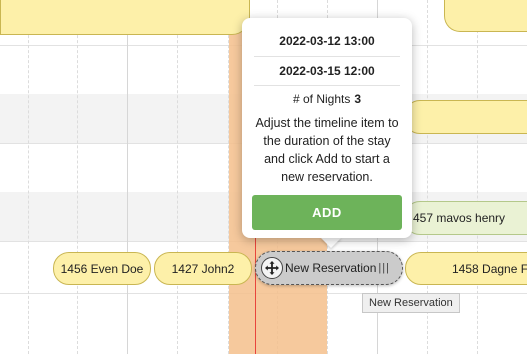 The height and width of the screenshot is (354, 527). What do you see at coordinates (272, 268) in the screenshot?
I see `move-icon` at bounding box center [272, 268].